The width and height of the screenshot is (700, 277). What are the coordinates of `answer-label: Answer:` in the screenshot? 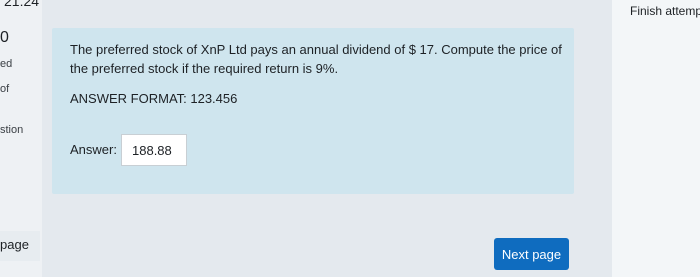 It's located at (93, 149).